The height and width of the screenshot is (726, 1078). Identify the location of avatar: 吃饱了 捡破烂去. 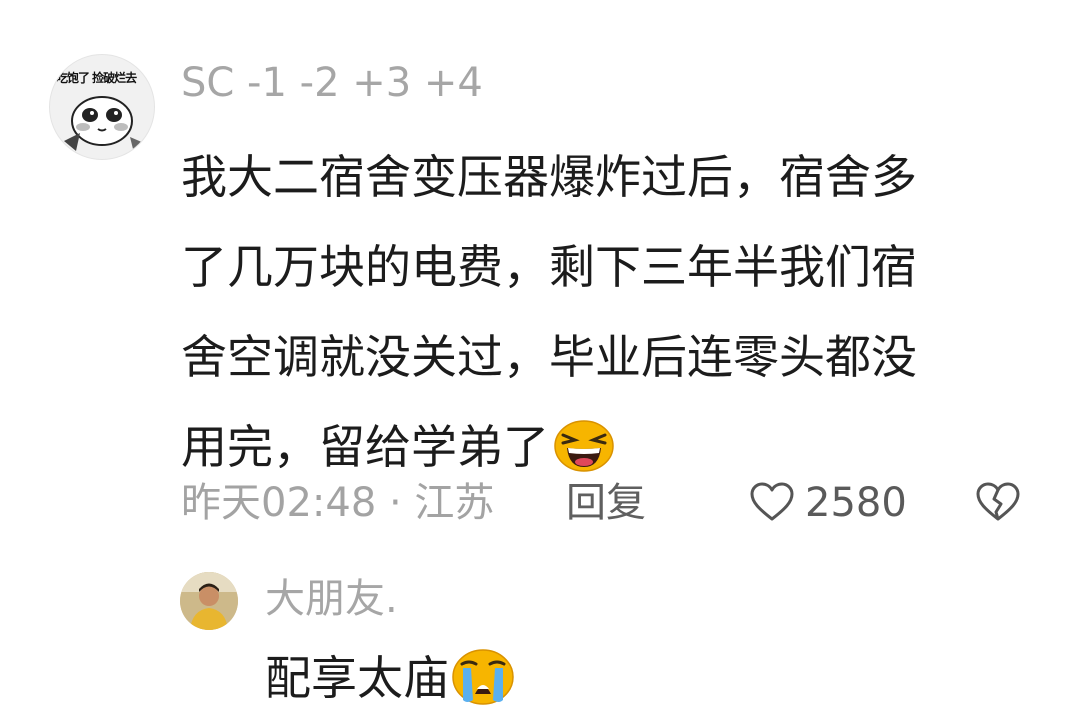
(102, 107).